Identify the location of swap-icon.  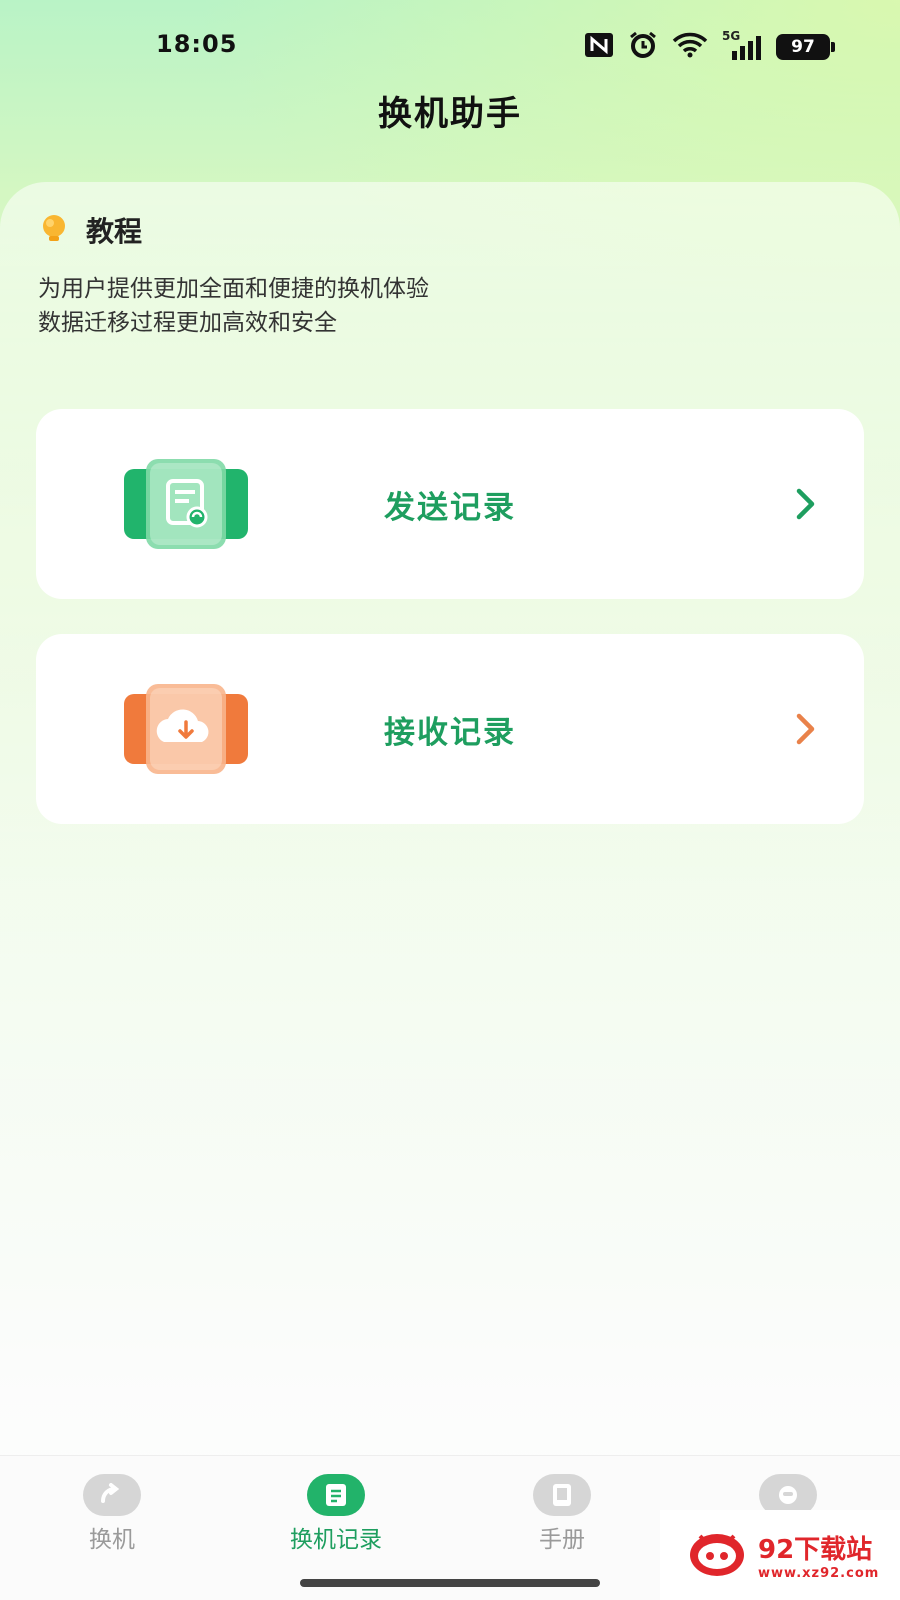
(112, 1495).